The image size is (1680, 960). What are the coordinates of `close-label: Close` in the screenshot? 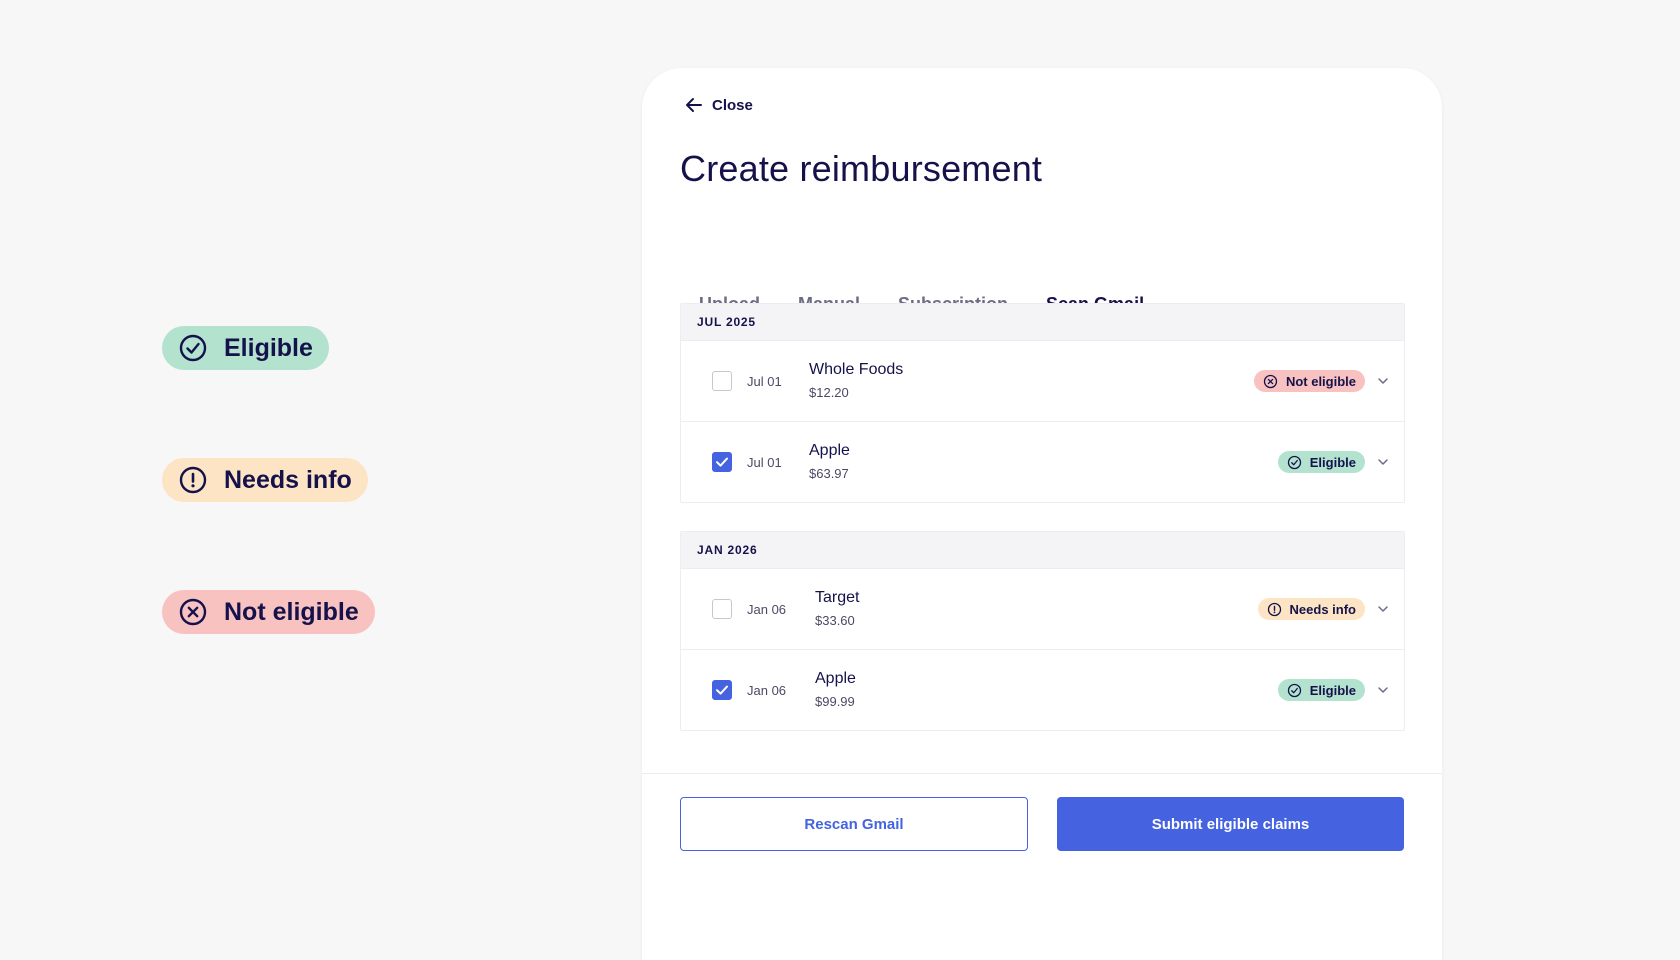 It's located at (732, 105).